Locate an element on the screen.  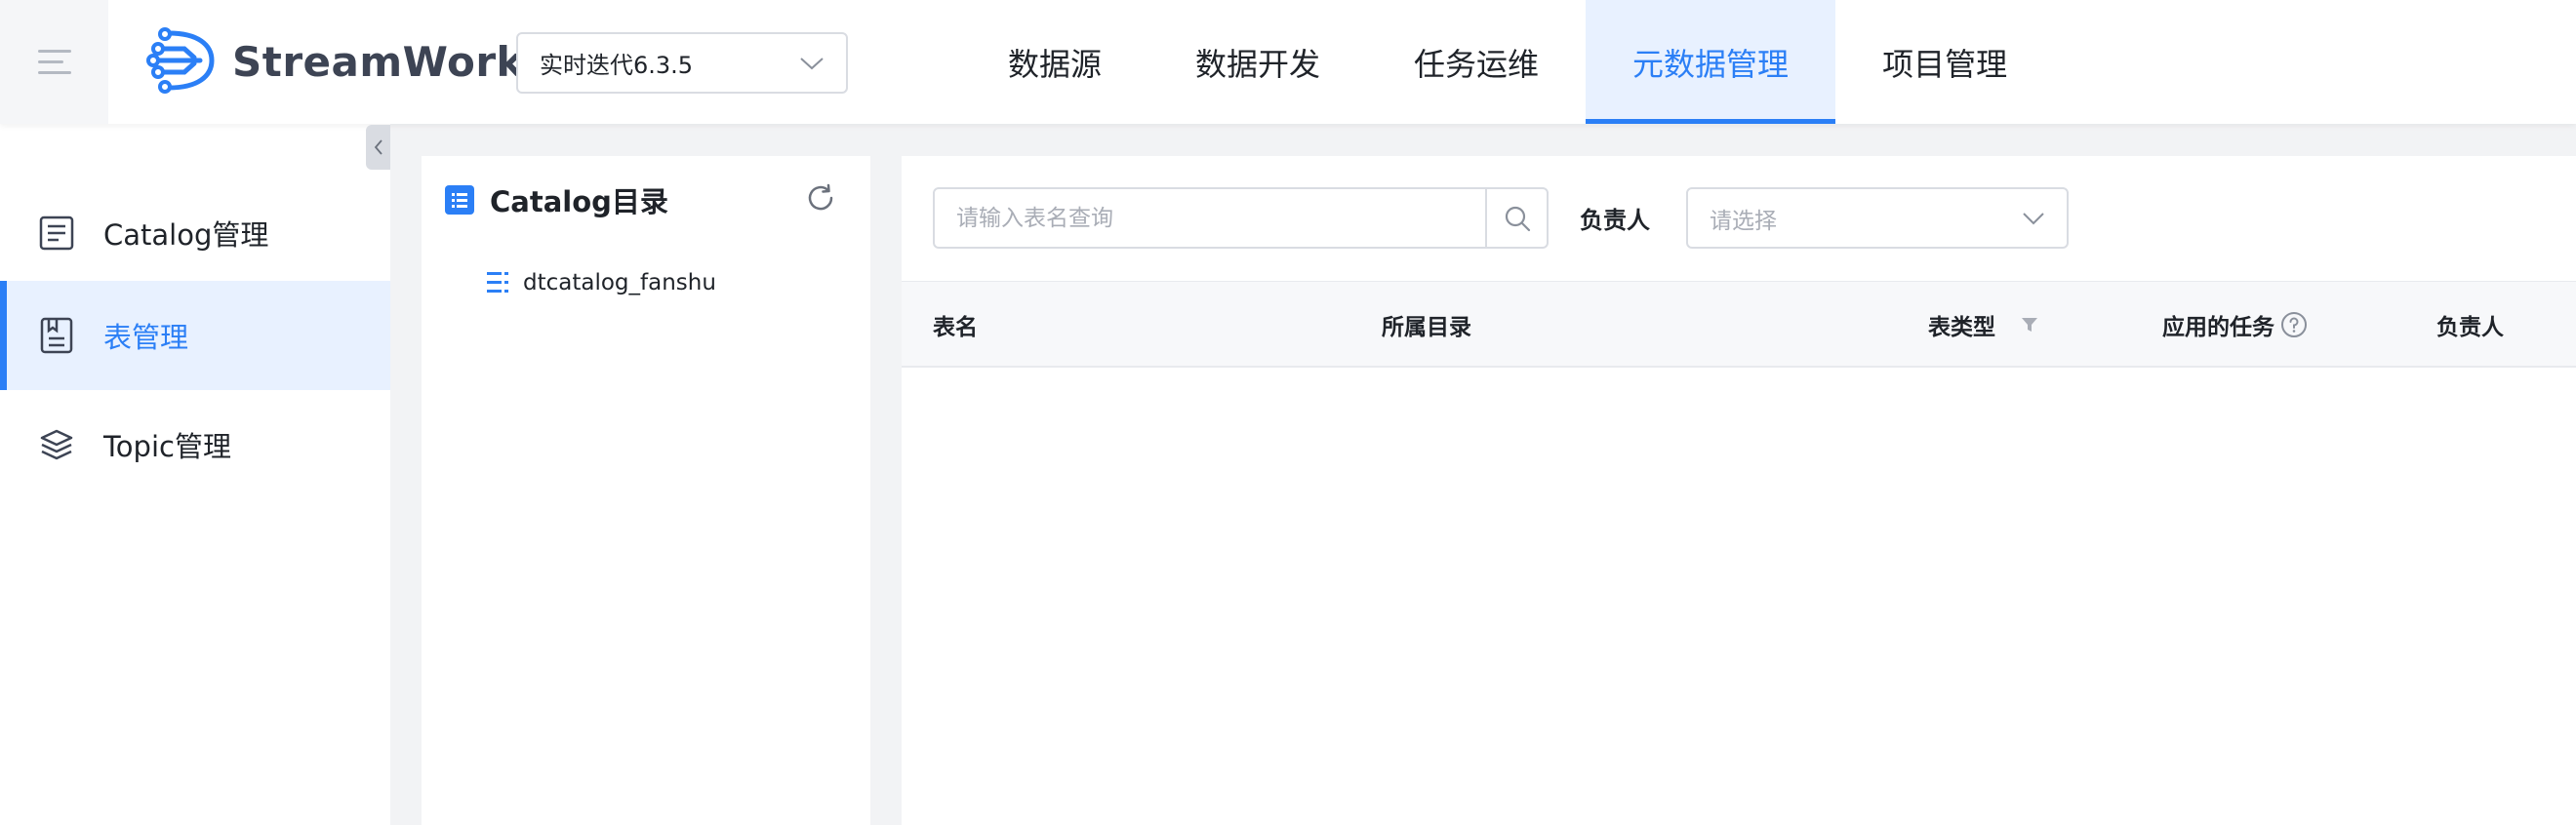
filter-icon is located at coordinates (2029, 325).